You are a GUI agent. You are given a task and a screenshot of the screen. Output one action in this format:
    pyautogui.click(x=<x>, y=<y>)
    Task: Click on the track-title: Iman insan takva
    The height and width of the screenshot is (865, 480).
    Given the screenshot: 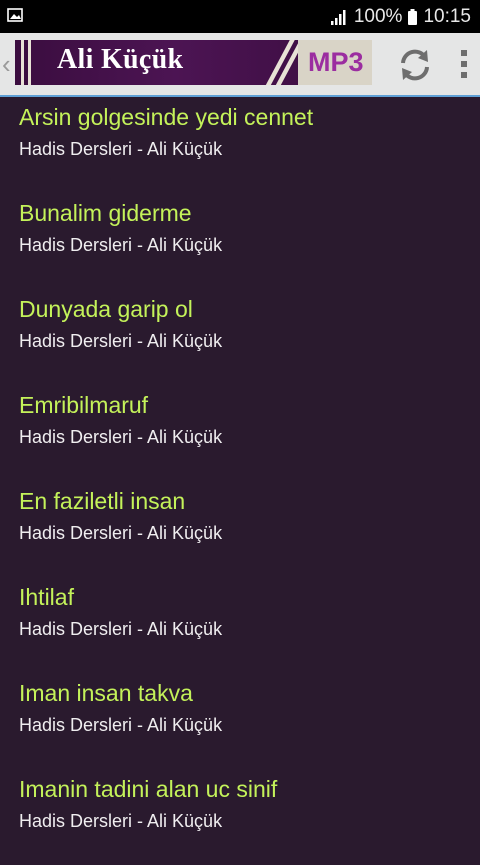 What is the action you would take?
    pyautogui.click(x=106, y=693)
    